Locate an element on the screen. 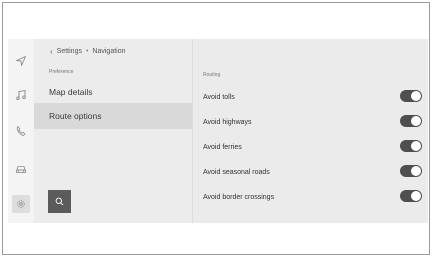  option-row-avoid-highways: Avoid highways is located at coordinates (310, 122).